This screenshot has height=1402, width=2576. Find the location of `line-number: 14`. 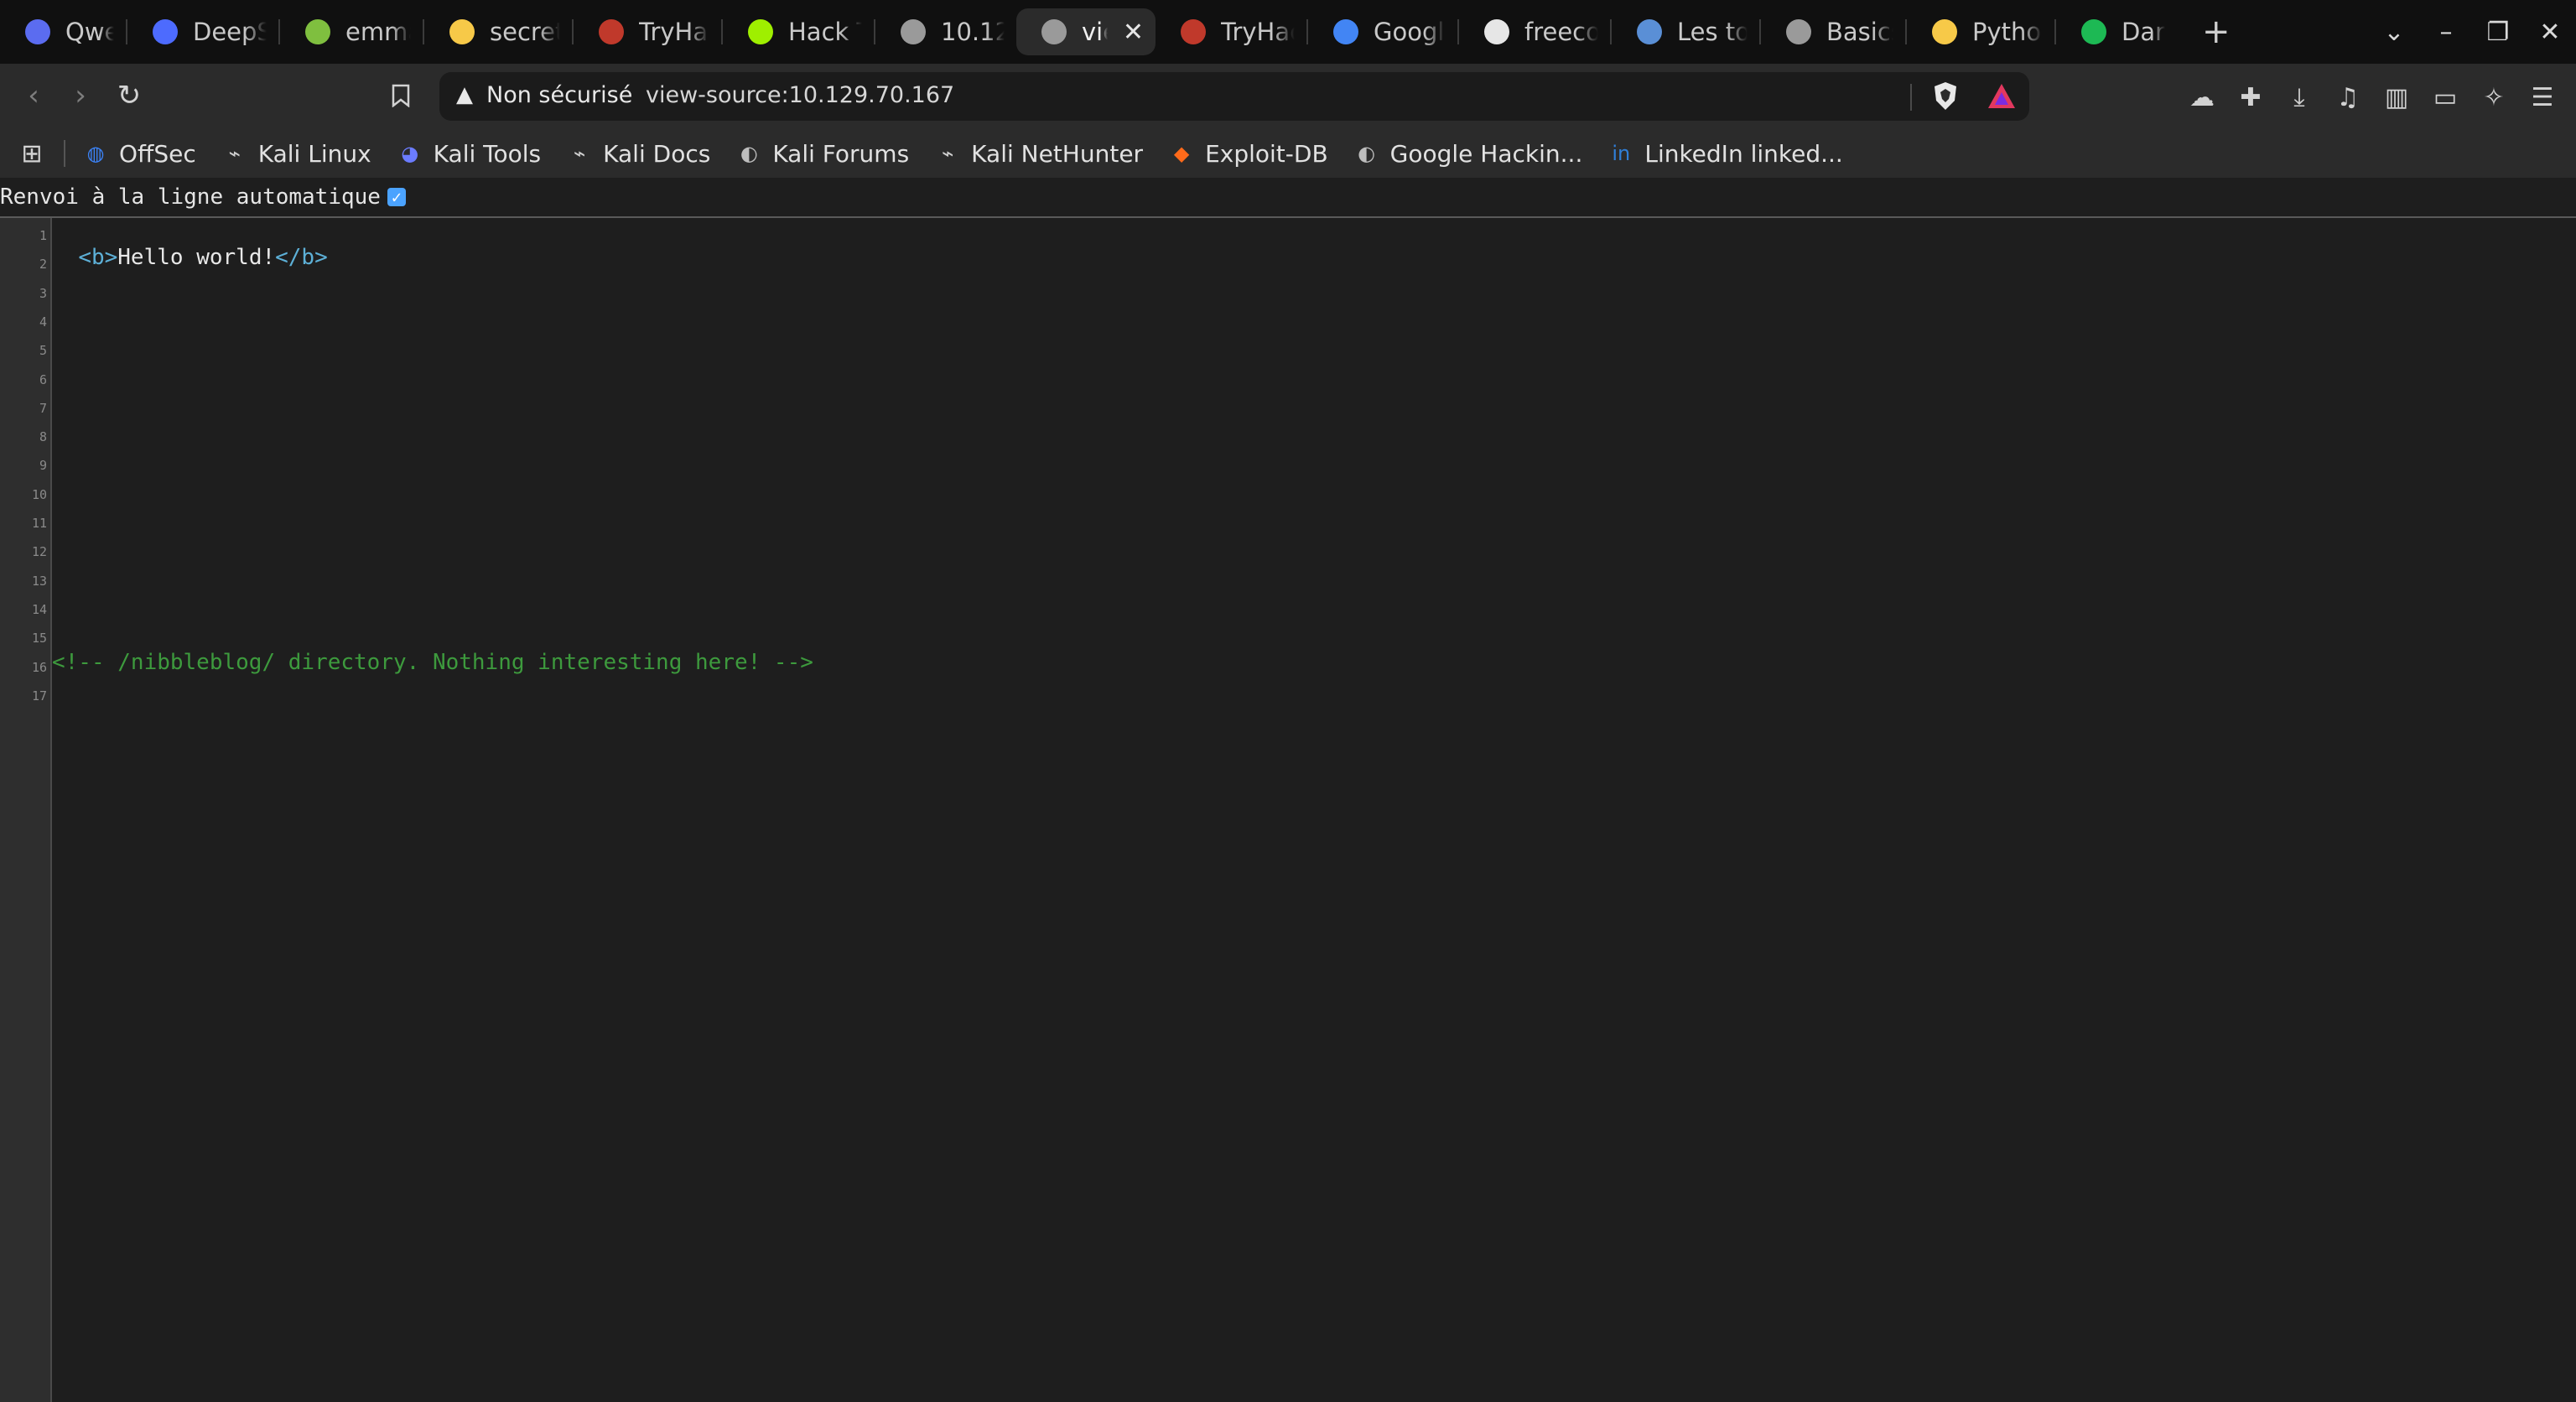

line-number: 14 is located at coordinates (39, 609).